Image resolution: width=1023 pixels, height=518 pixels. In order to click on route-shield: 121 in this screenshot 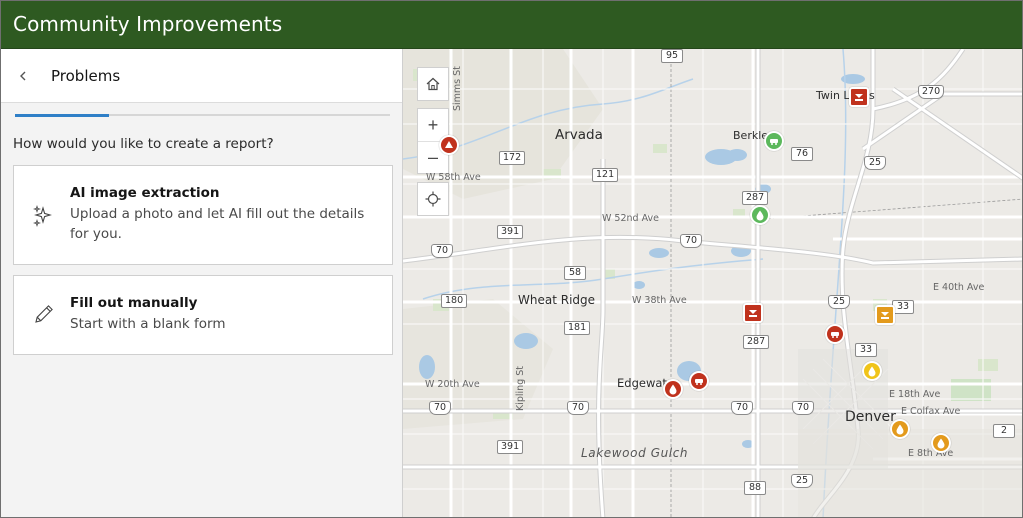, I will do `click(605, 175)`.